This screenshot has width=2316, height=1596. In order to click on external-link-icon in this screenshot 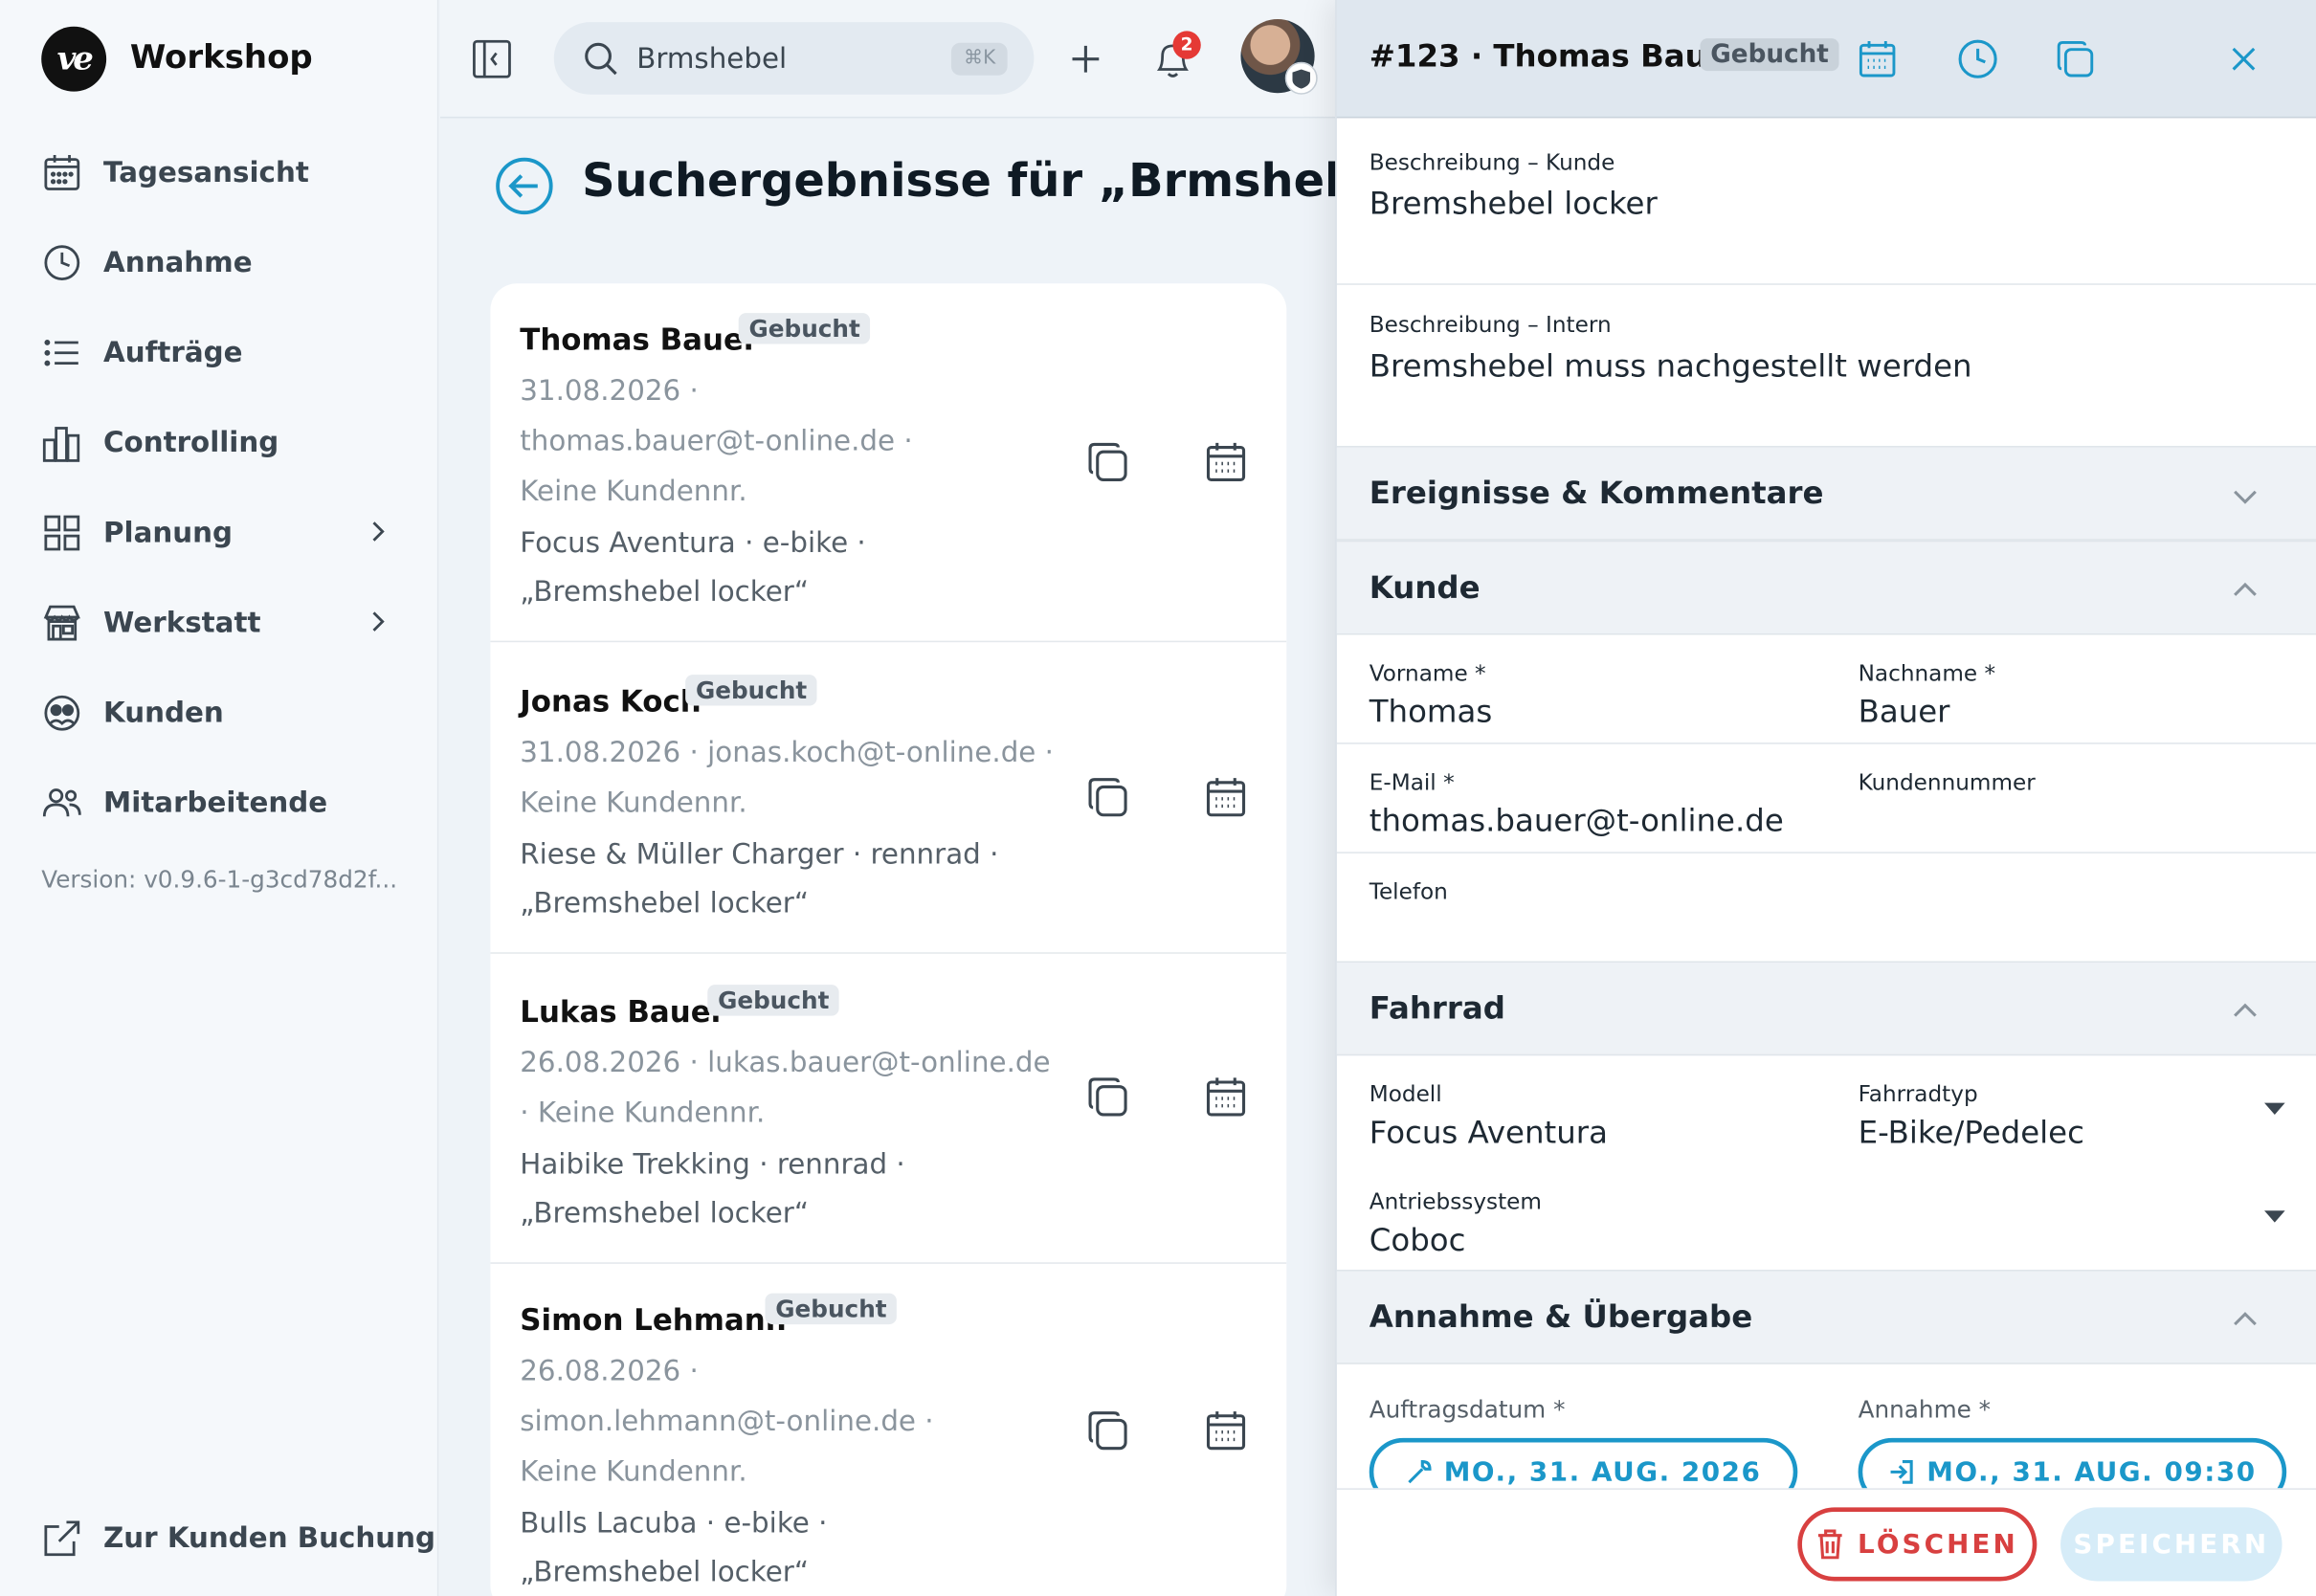, I will do `click(62, 1539)`.